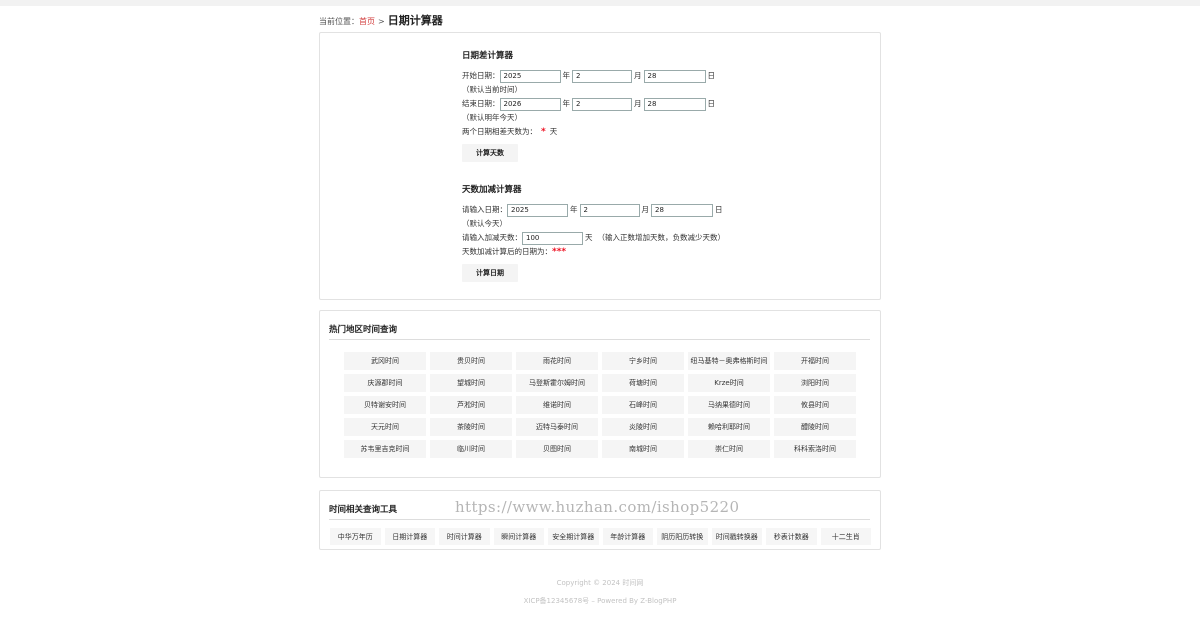 This screenshot has height=622, width=1200. I want to click on end-date-row: 结束日期： 年 月 日 （默认明年今天）, so click(612, 111).